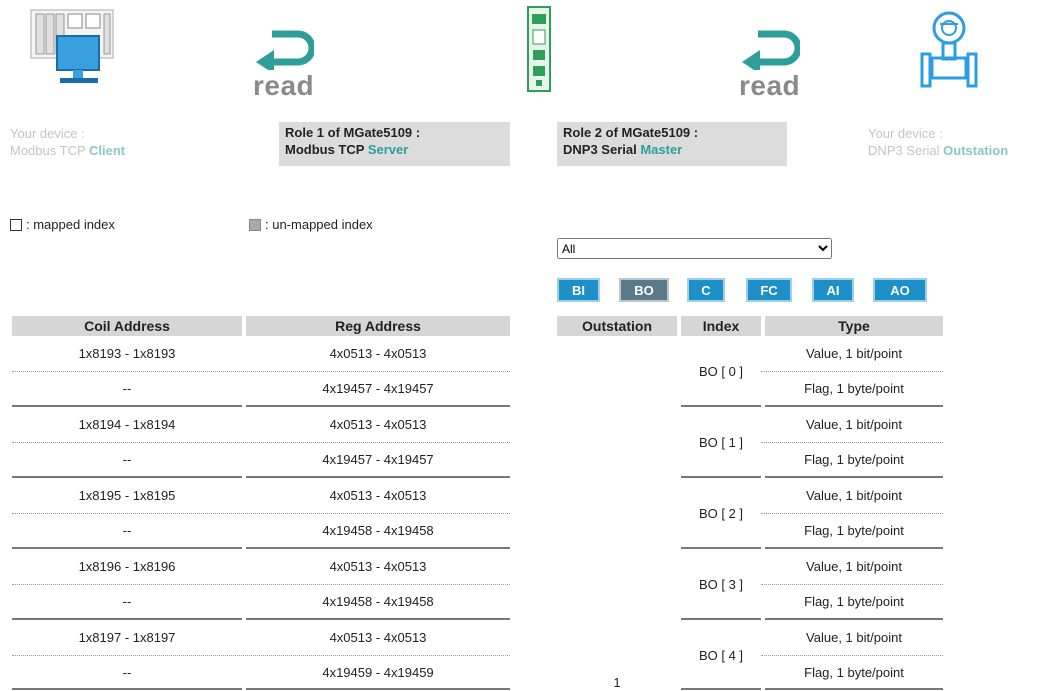  I want to click on tab-bo: BO, so click(644, 290).